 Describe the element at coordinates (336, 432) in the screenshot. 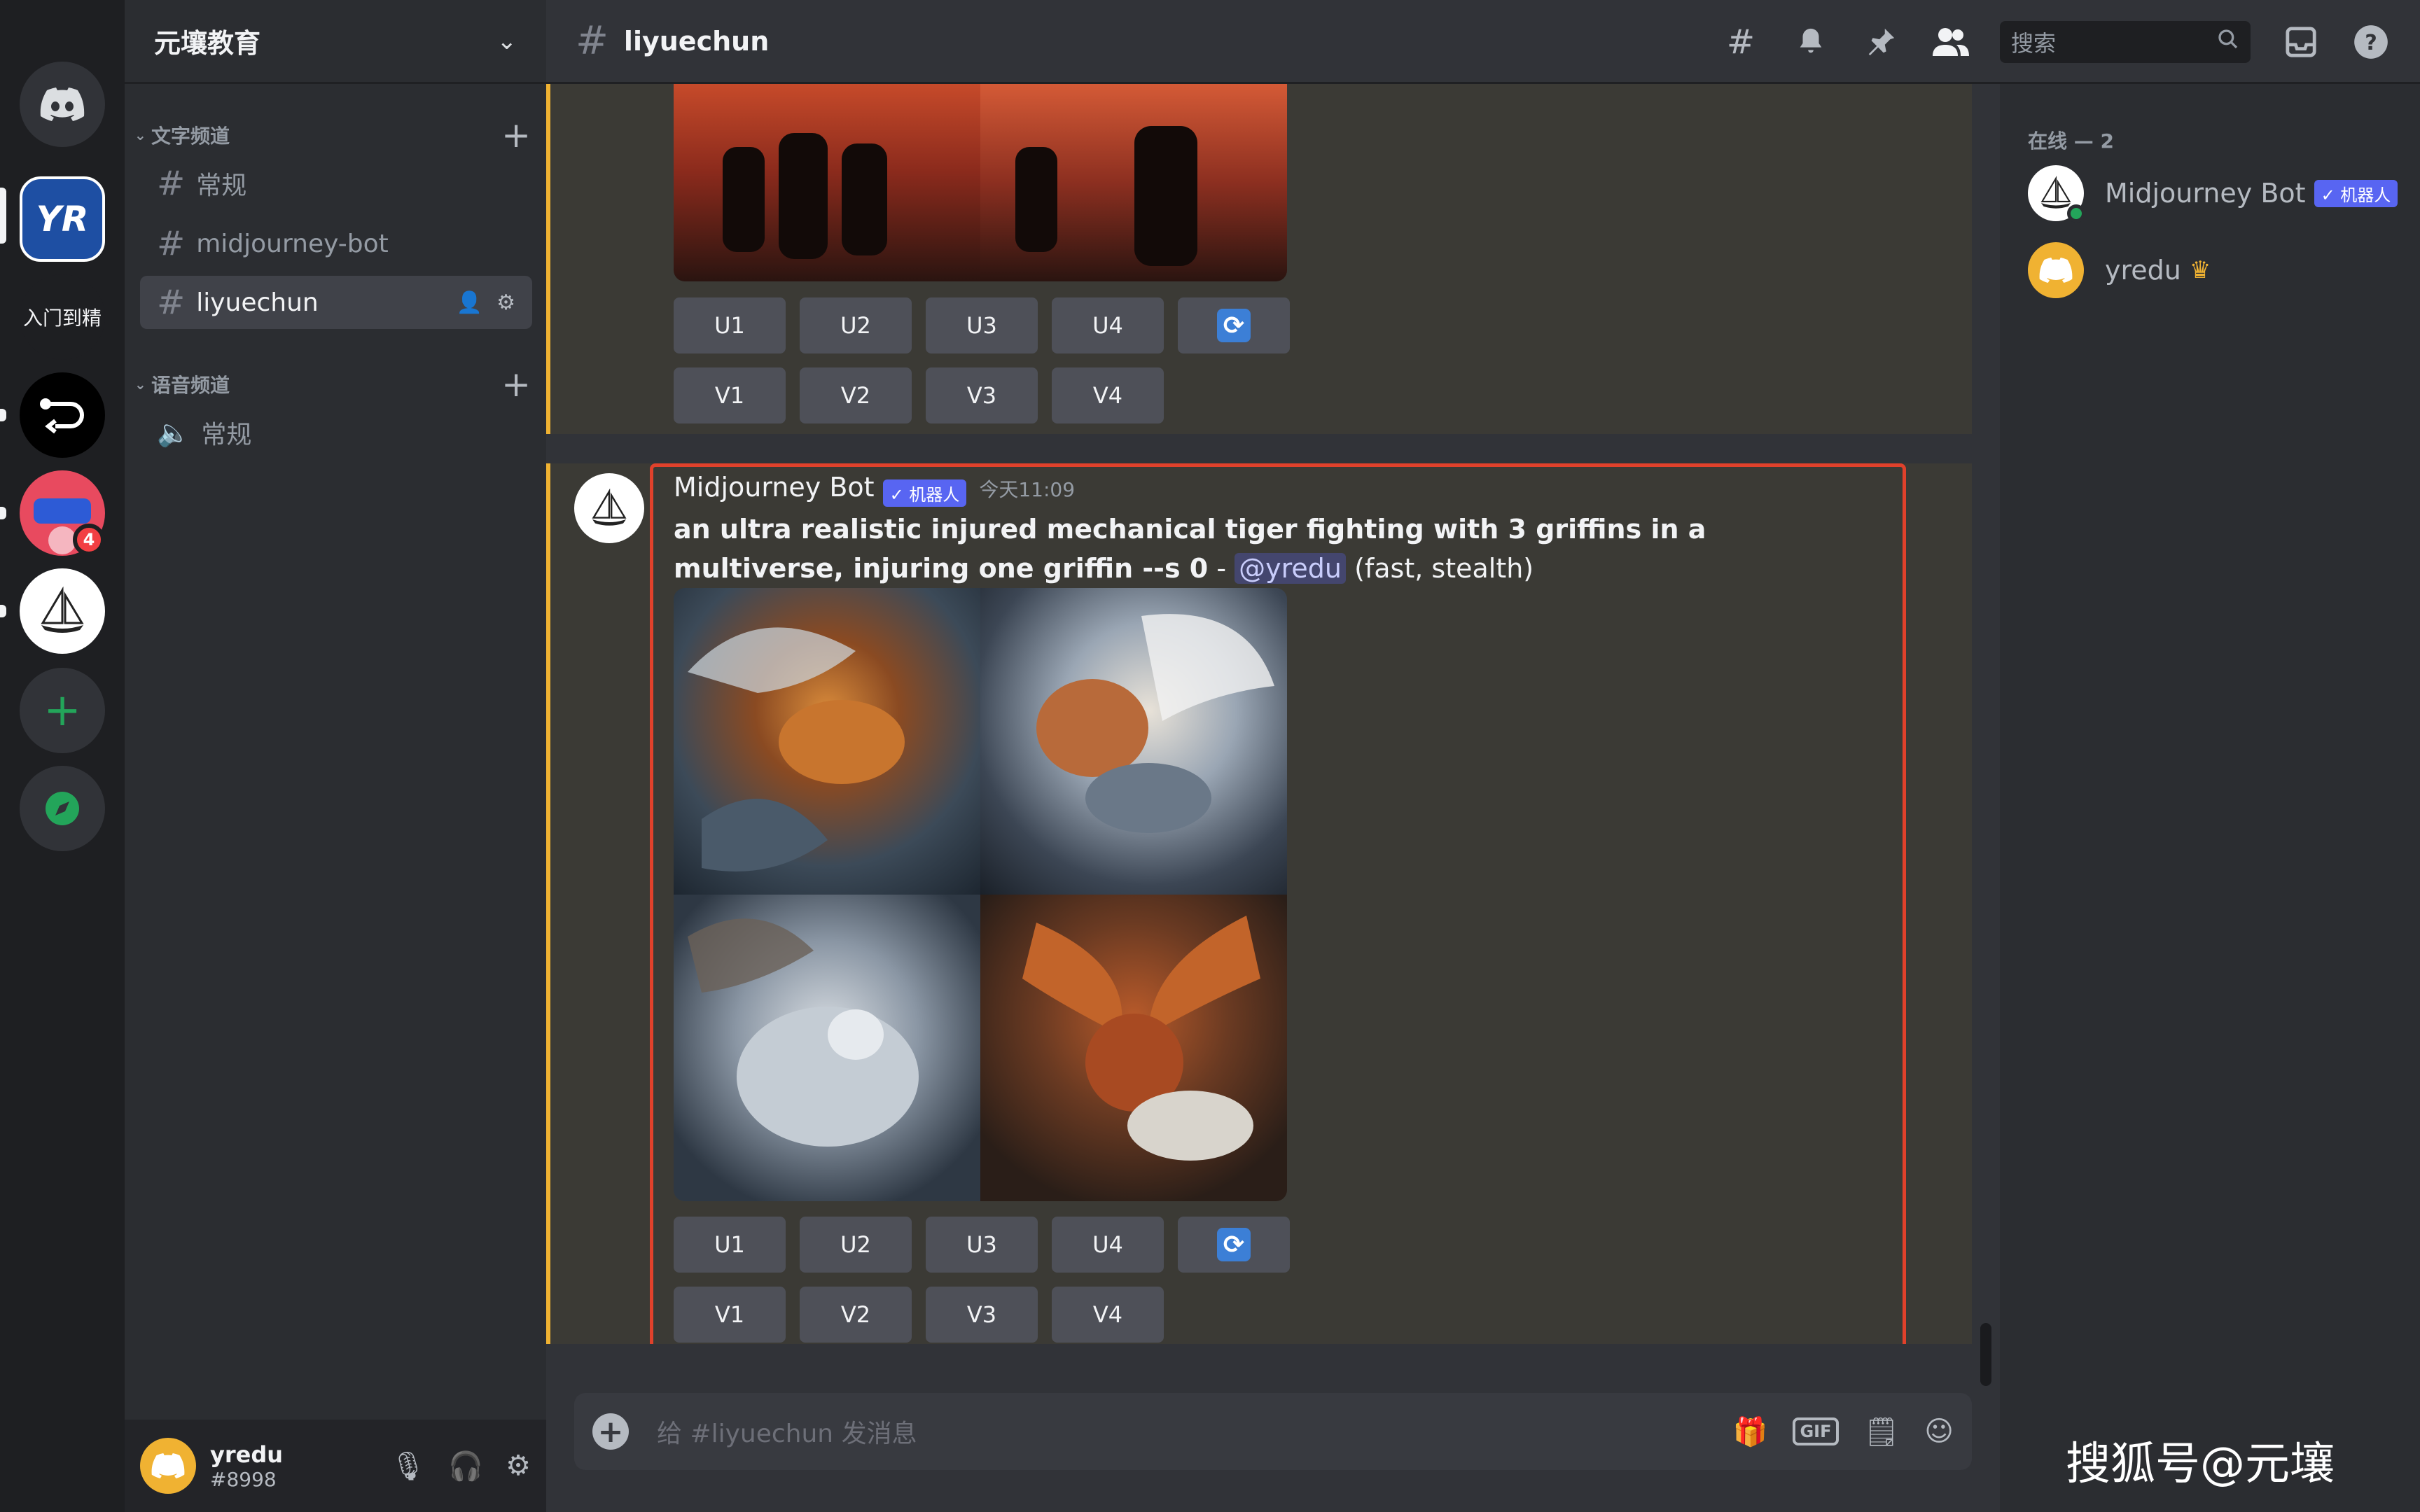

I see `voice-channel-changgui: 🔈 常规` at that location.